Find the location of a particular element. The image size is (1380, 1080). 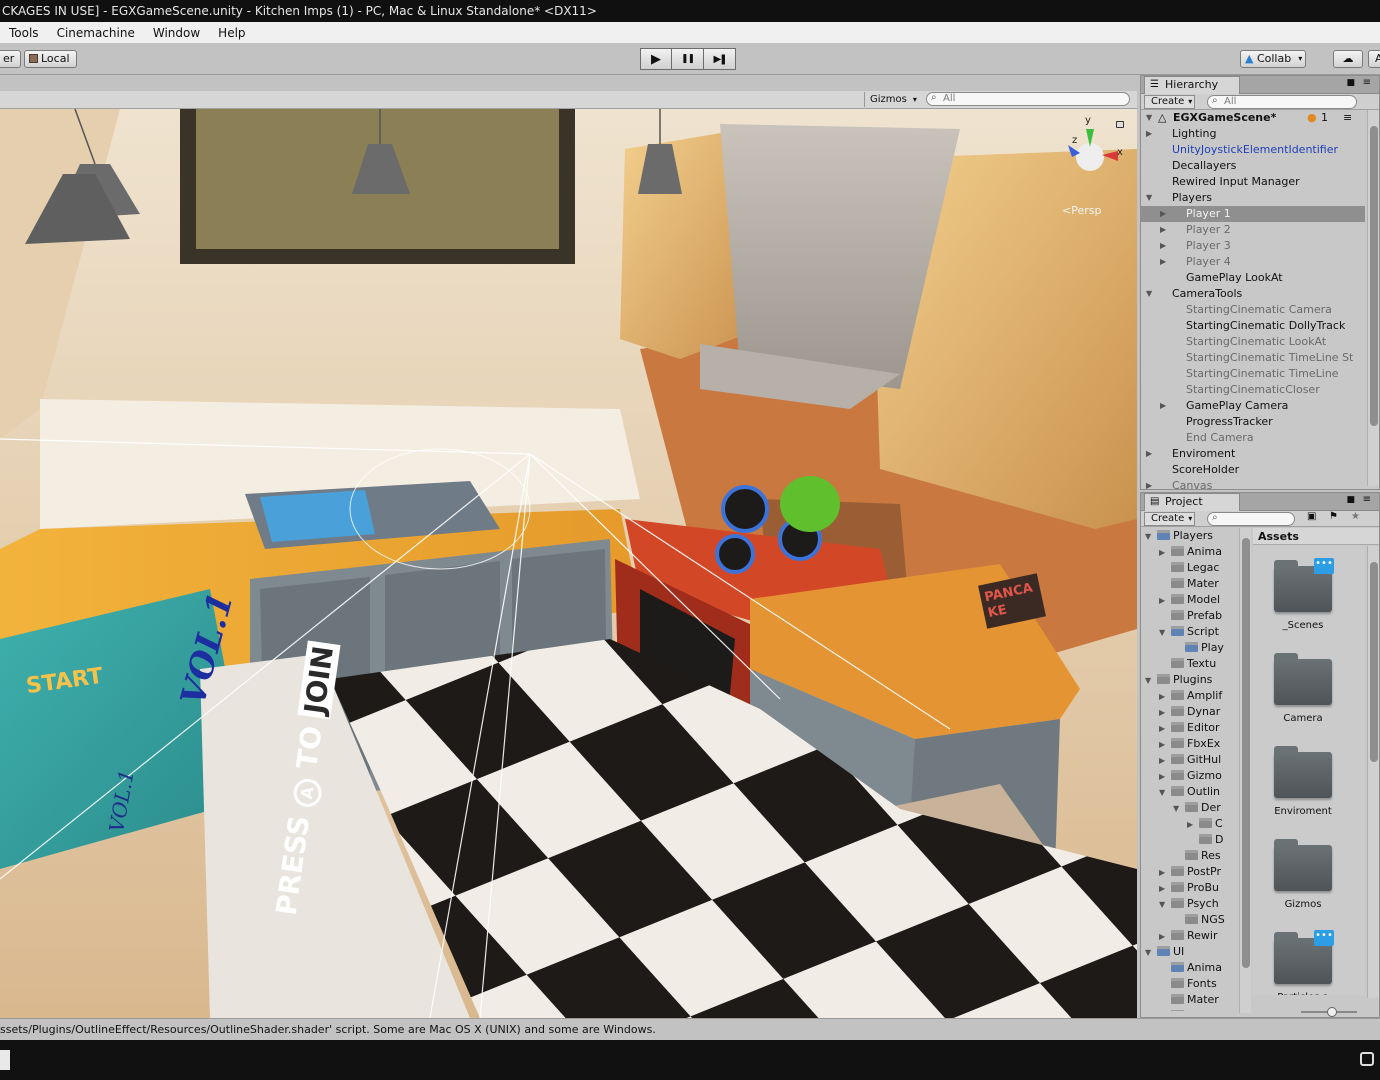

project-tree-item: ▼ UI is located at coordinates (1164, 952).